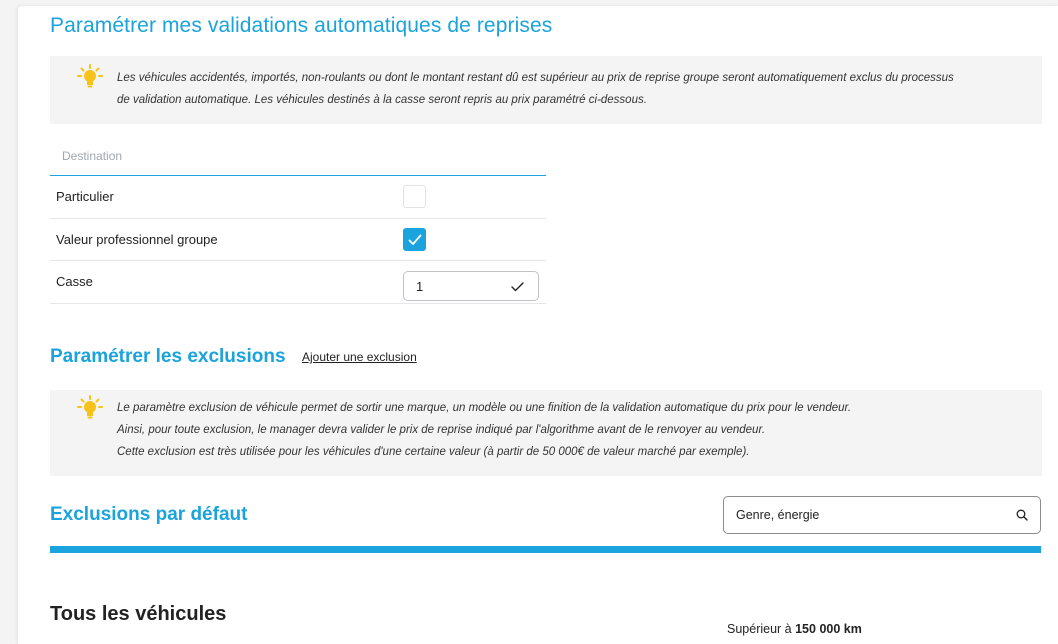 The height and width of the screenshot is (644, 1058). Describe the element at coordinates (74, 281) in the screenshot. I see `destination-label: Casse` at that location.